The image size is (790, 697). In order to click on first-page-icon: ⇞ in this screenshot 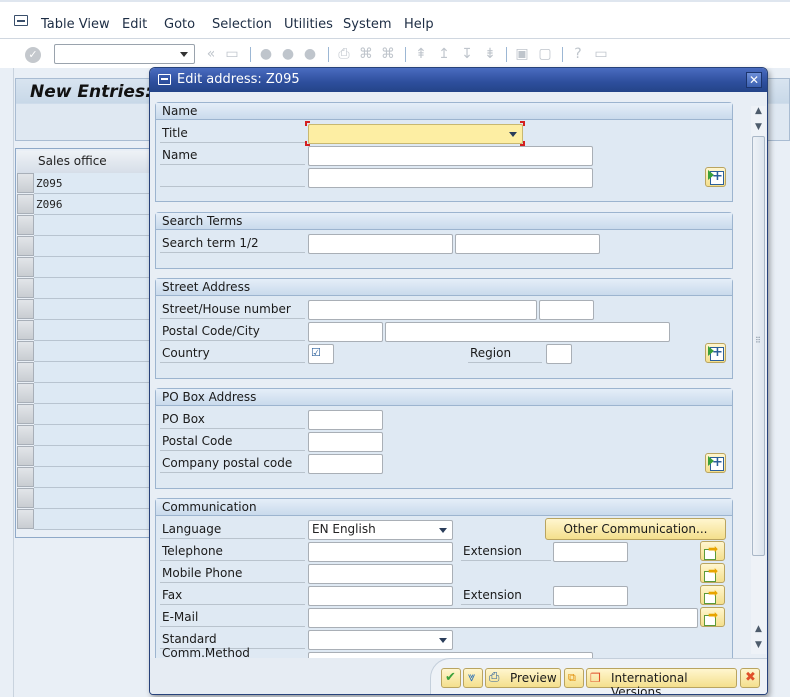, I will do `click(421, 54)`.